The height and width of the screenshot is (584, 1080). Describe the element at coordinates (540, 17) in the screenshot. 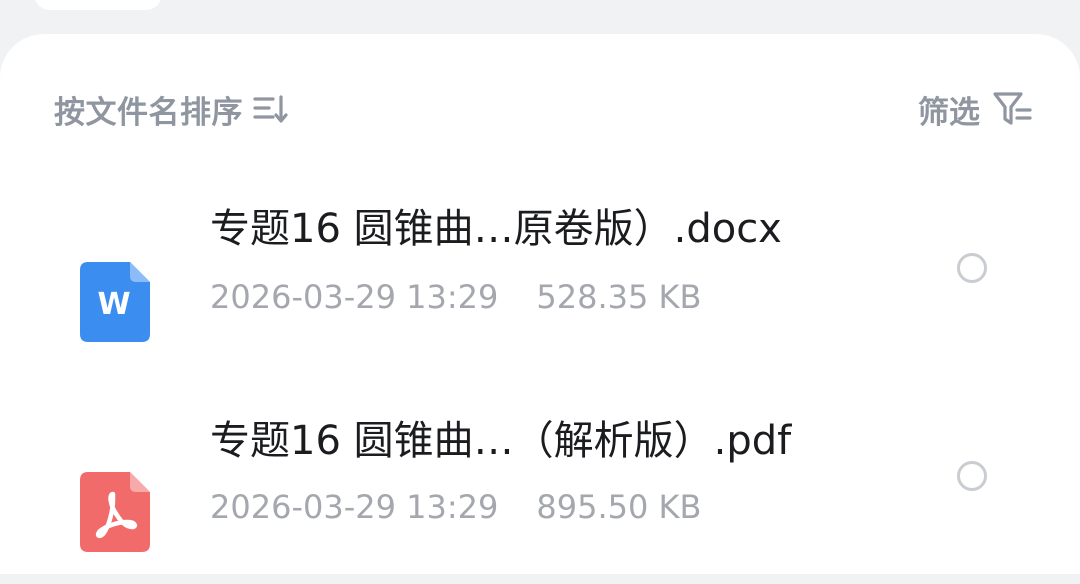

I see `top-background` at that location.